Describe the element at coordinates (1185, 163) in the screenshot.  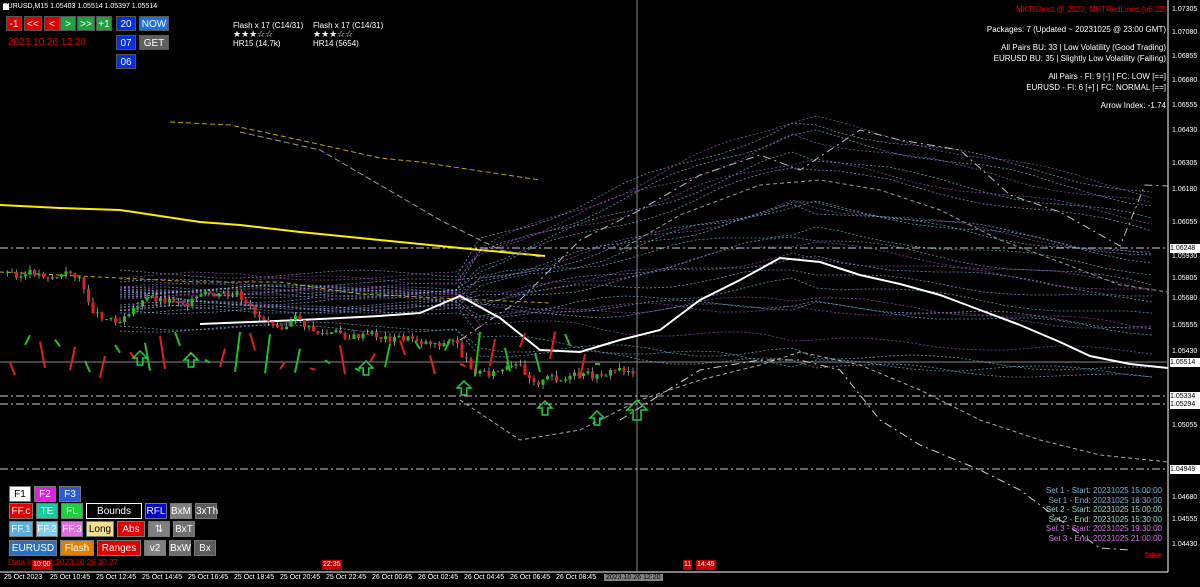
I see `price-label: 1.06305` at that location.